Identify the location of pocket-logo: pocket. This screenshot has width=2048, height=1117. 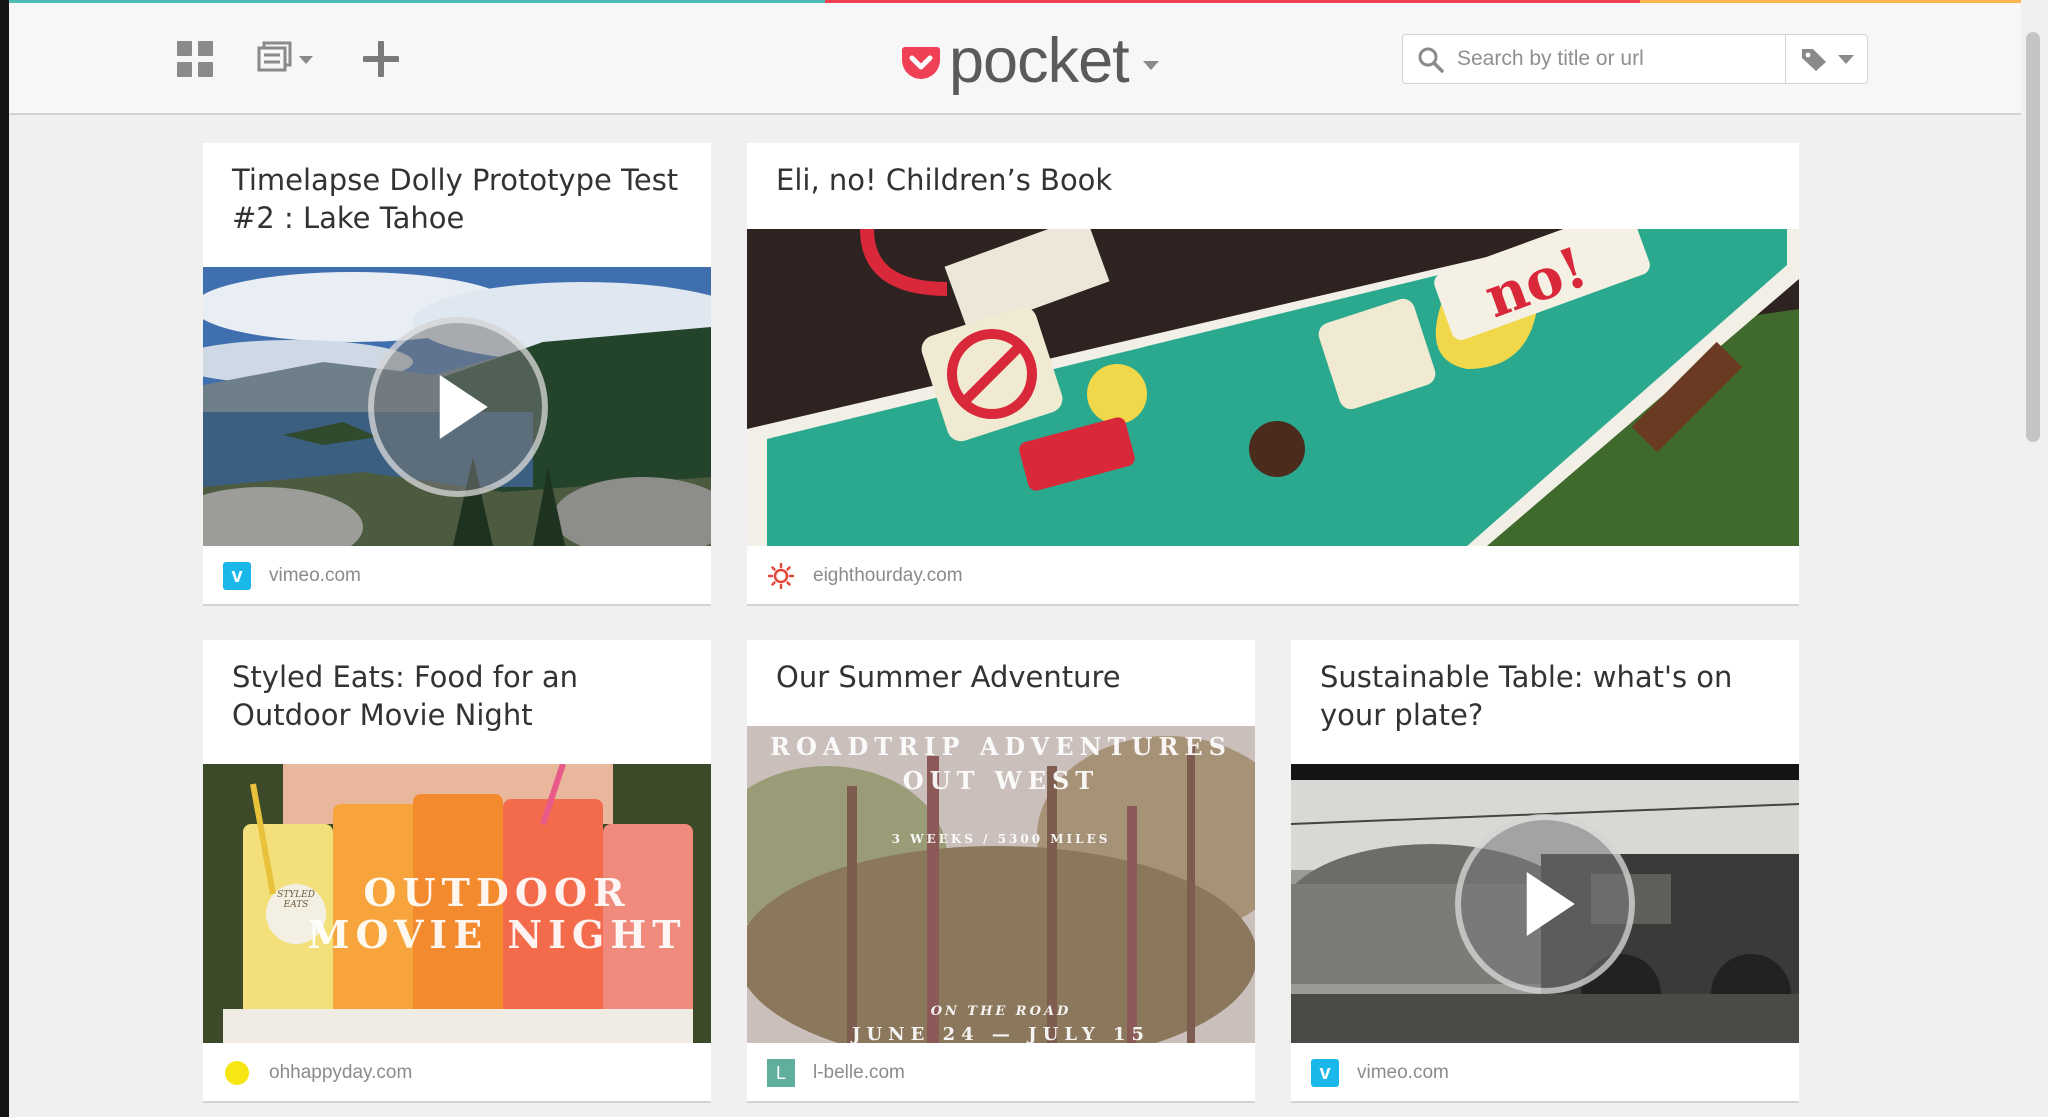
(1030, 61).